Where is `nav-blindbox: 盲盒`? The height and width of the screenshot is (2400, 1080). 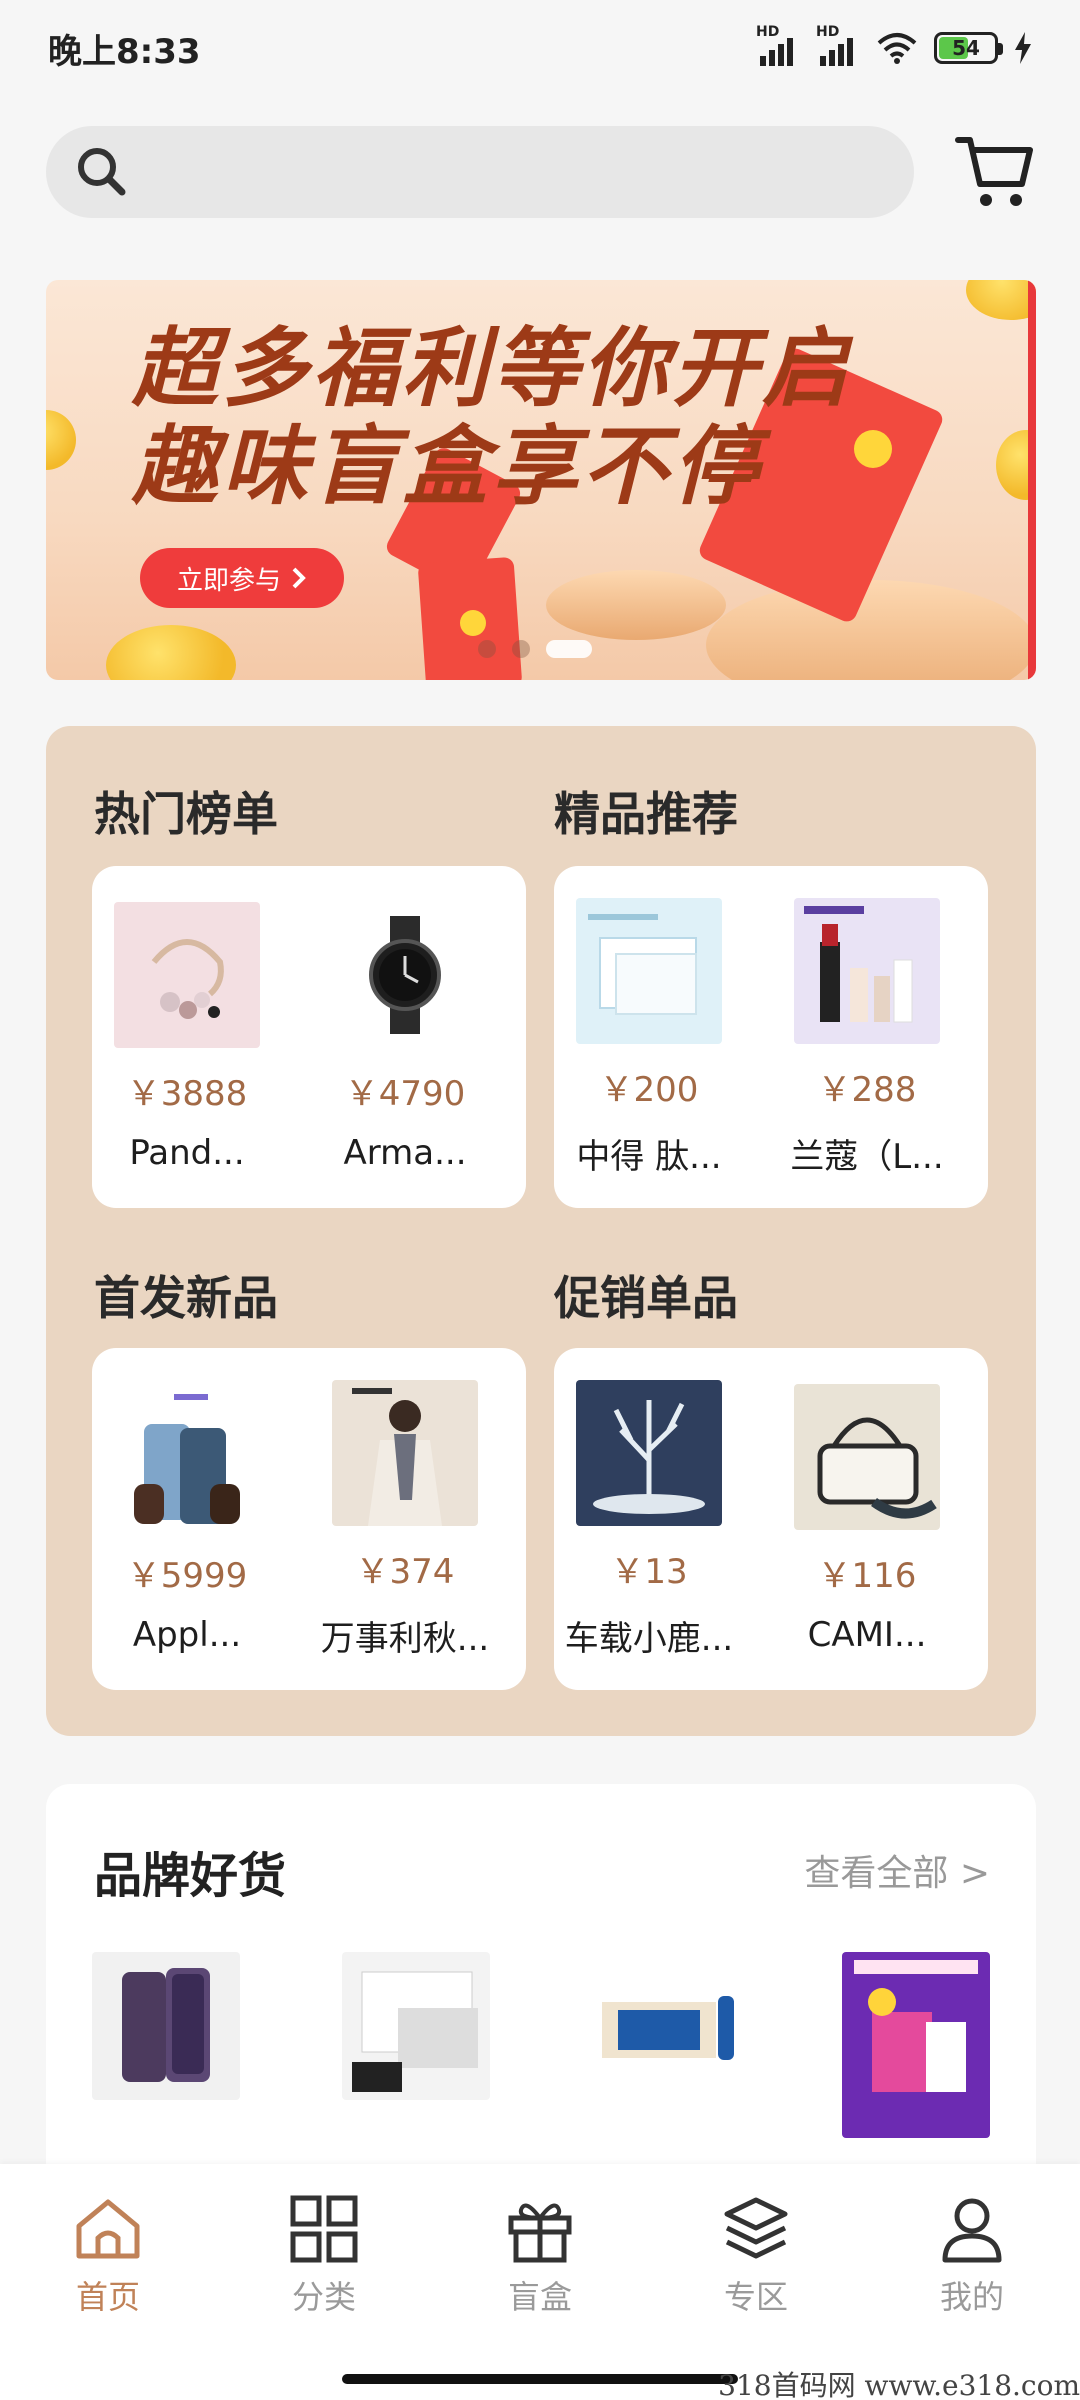
nav-blindbox: 盲盒 is located at coordinates (540, 2256).